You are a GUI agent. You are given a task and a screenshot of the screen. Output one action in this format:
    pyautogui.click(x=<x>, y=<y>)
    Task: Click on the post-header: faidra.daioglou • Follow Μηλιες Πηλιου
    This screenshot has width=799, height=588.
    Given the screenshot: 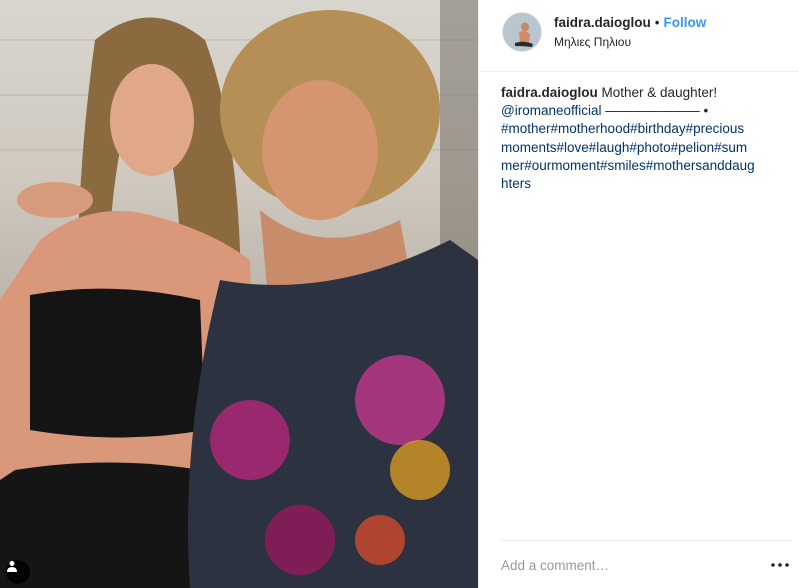 What is the action you would take?
    pyautogui.click(x=639, y=36)
    